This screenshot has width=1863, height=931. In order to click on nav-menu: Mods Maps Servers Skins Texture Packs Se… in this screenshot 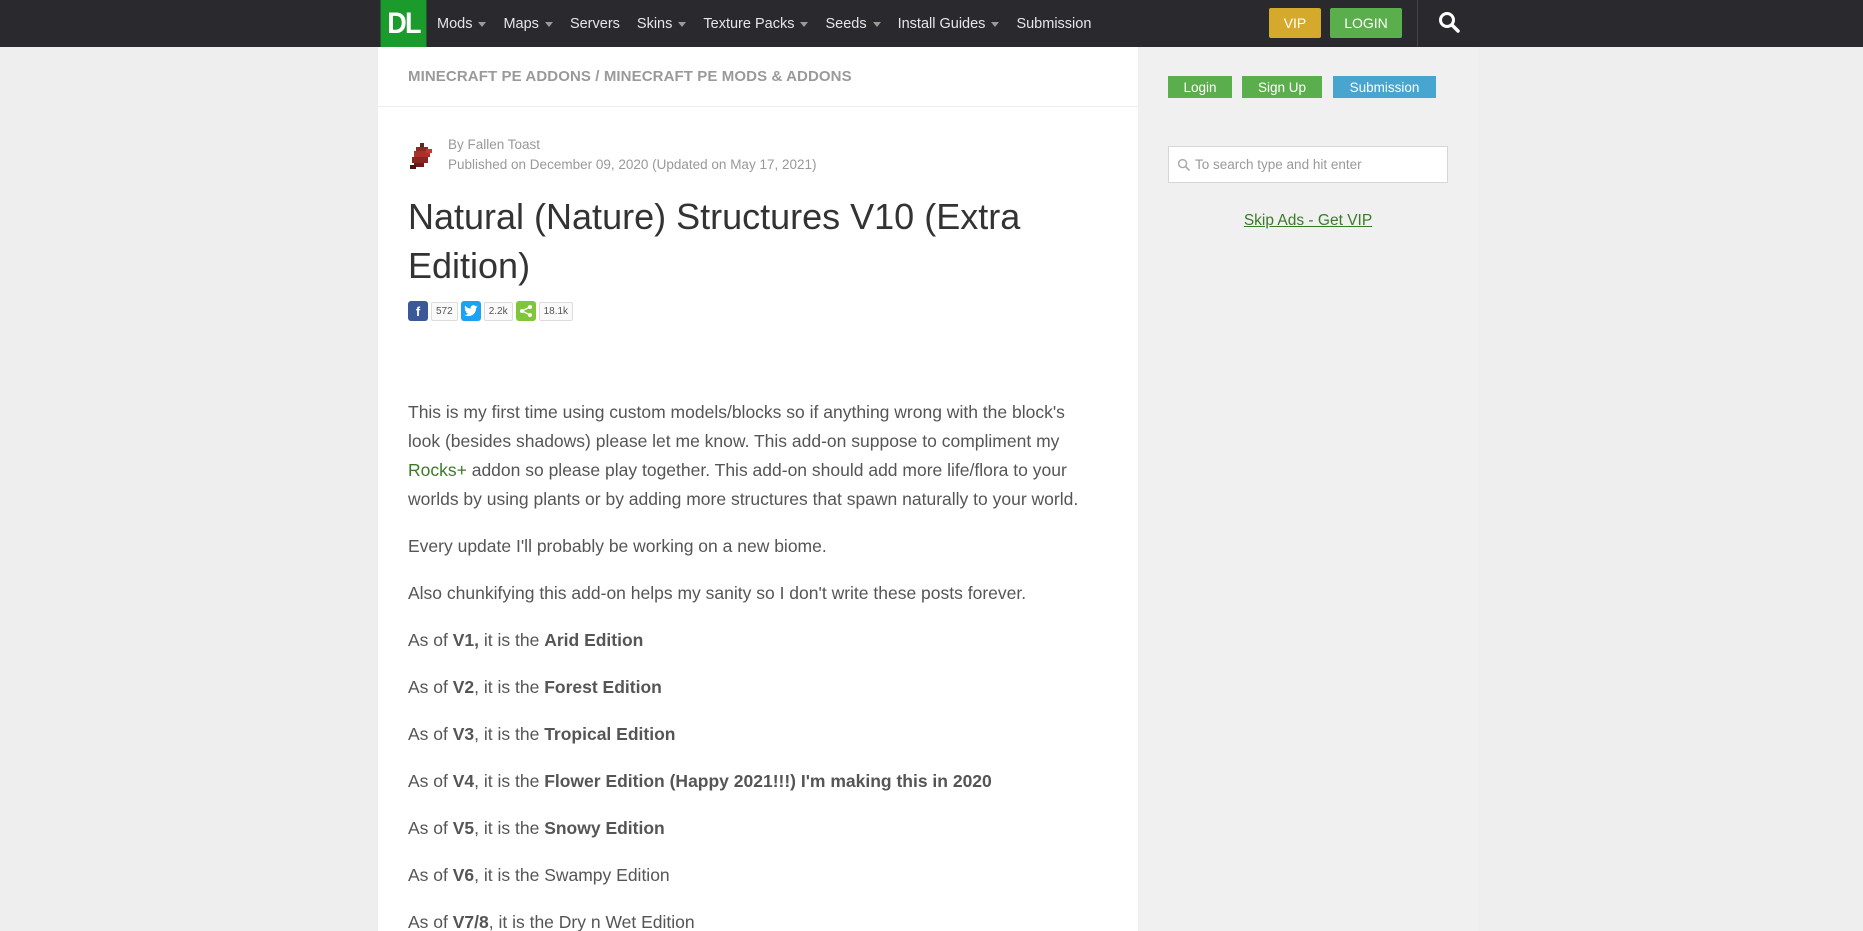, I will do `click(772, 23)`.